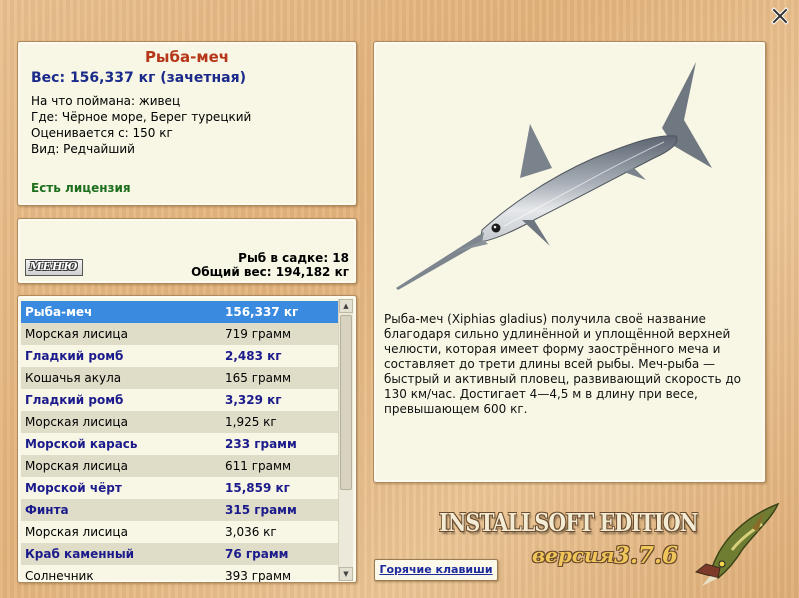  What do you see at coordinates (261, 444) in the screenshot?
I see `list-item-weight: 233 грамм` at bounding box center [261, 444].